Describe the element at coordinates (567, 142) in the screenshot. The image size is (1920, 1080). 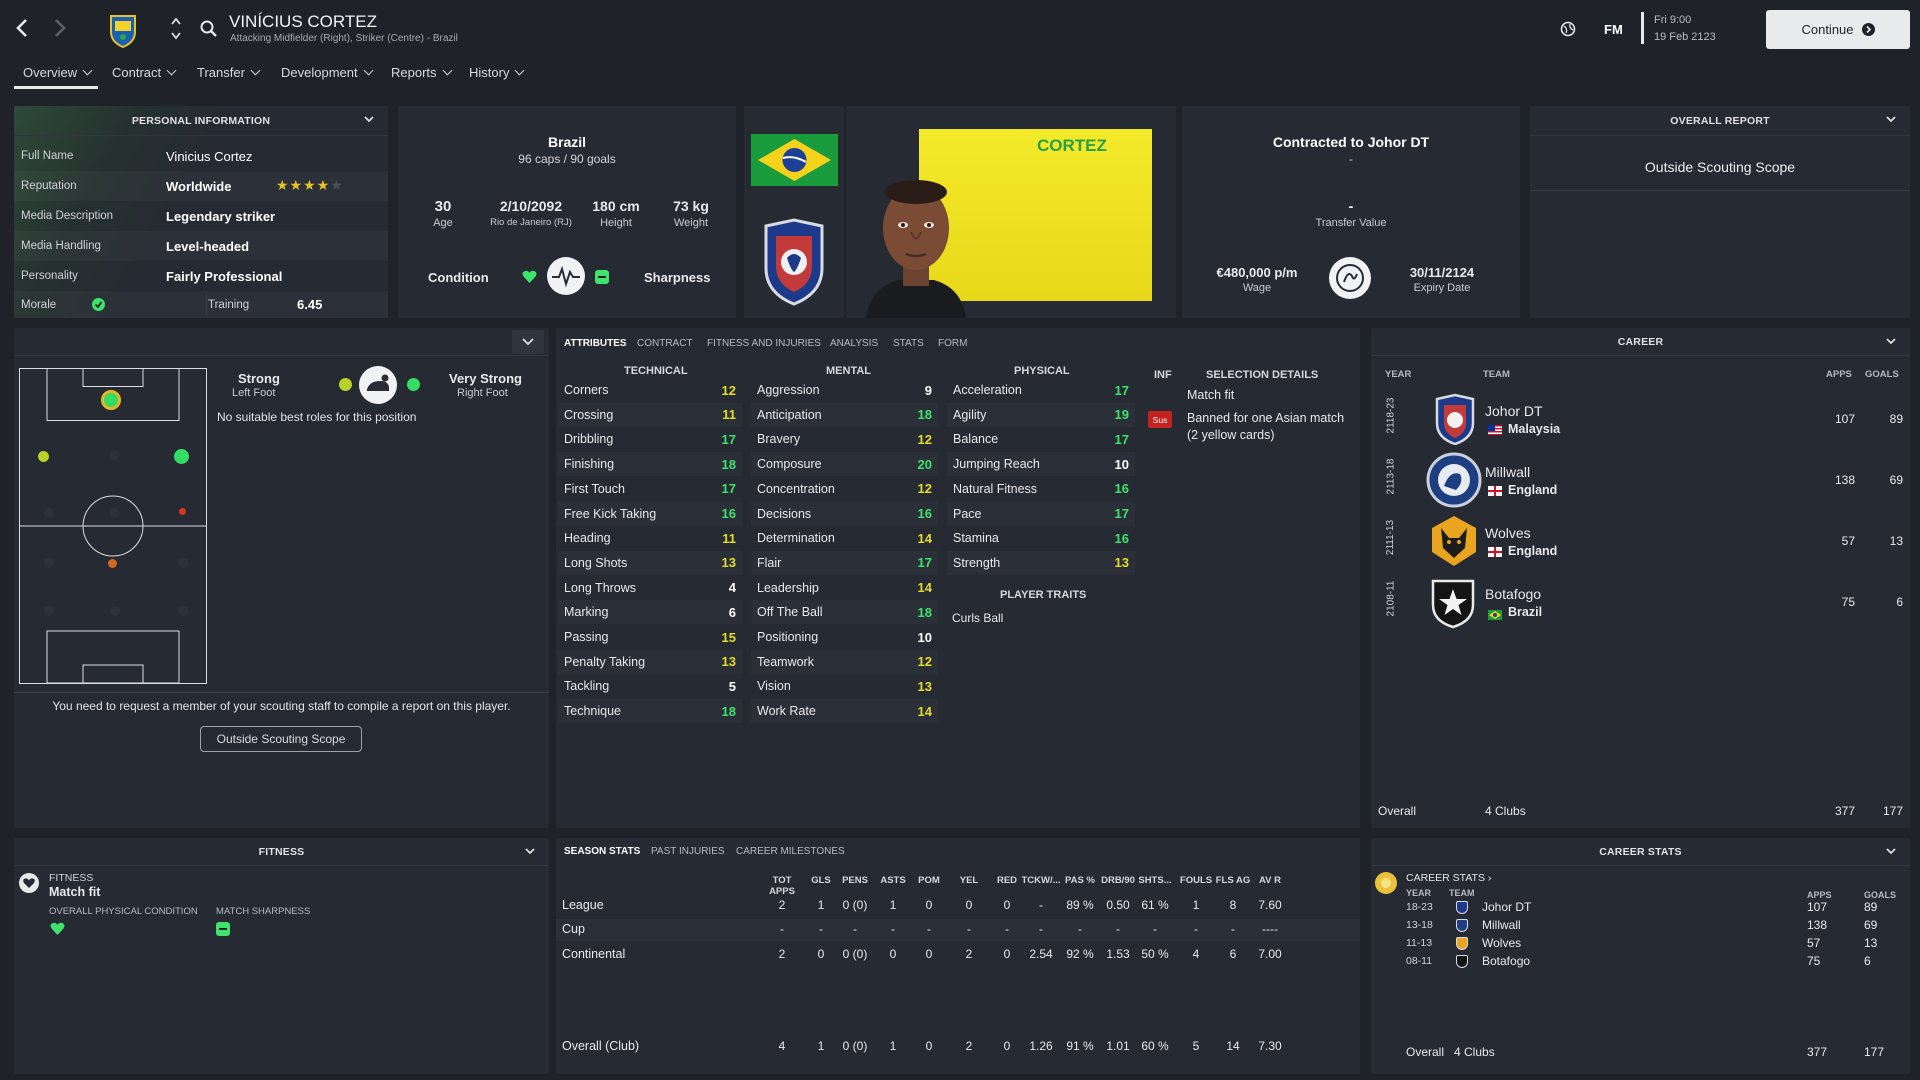
I see `nation-name: Brazil` at that location.